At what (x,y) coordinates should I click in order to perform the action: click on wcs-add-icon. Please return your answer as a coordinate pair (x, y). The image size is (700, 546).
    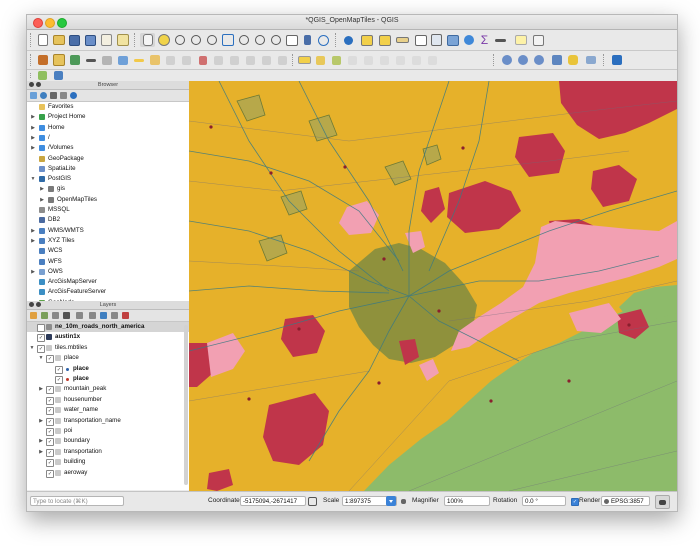
    Looking at the image, I should click on (538, 60).